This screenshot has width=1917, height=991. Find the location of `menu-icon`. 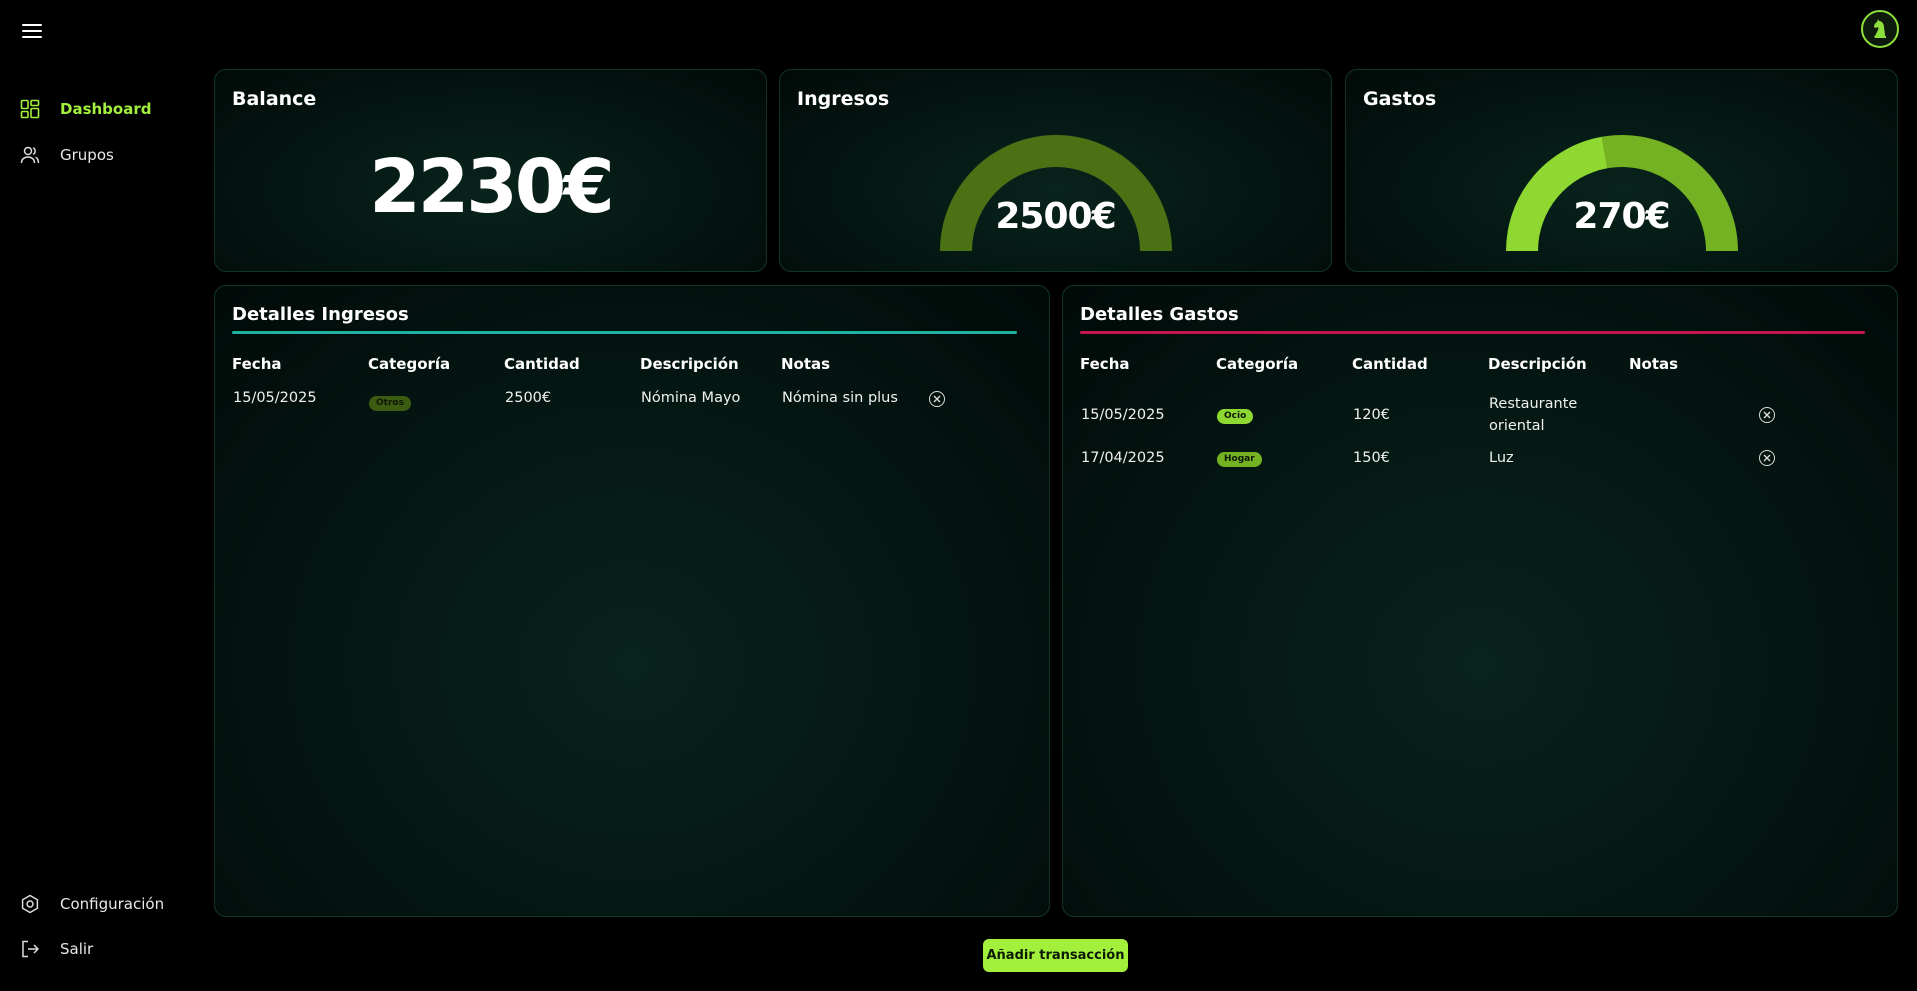

menu-icon is located at coordinates (32, 31).